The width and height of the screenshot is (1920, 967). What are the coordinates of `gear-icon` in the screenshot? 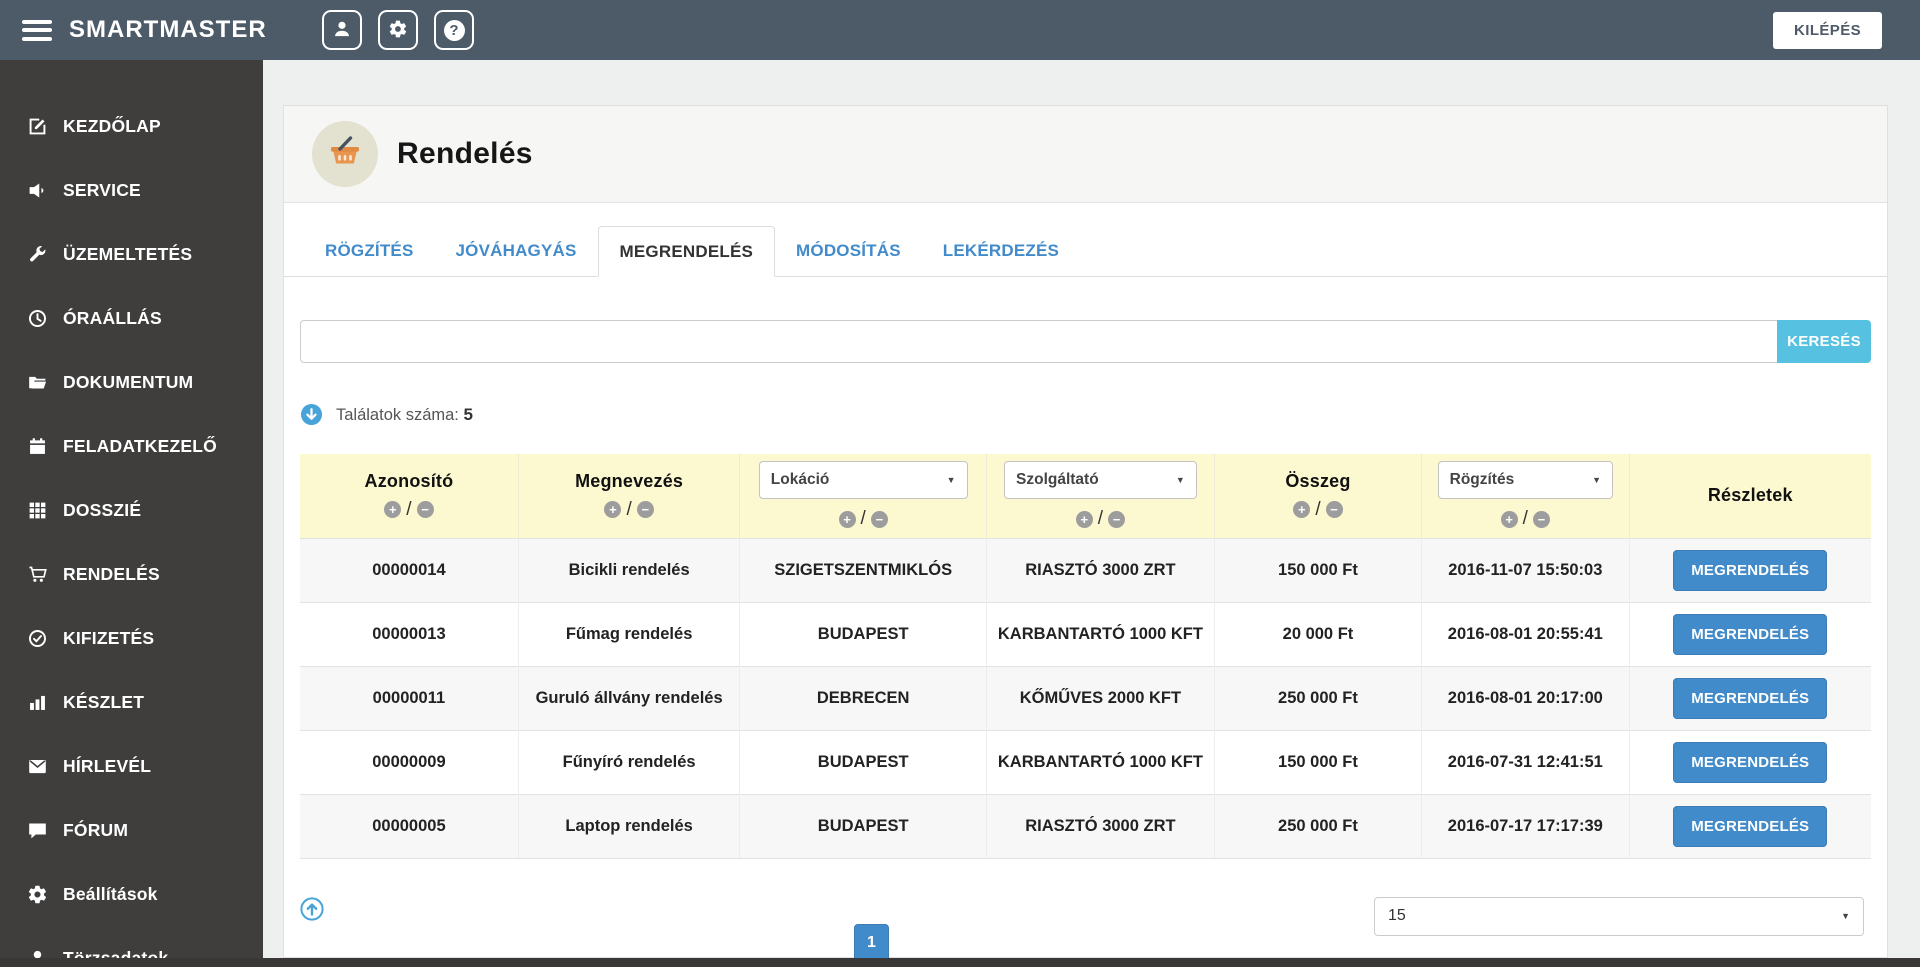 It's located at (37, 894).